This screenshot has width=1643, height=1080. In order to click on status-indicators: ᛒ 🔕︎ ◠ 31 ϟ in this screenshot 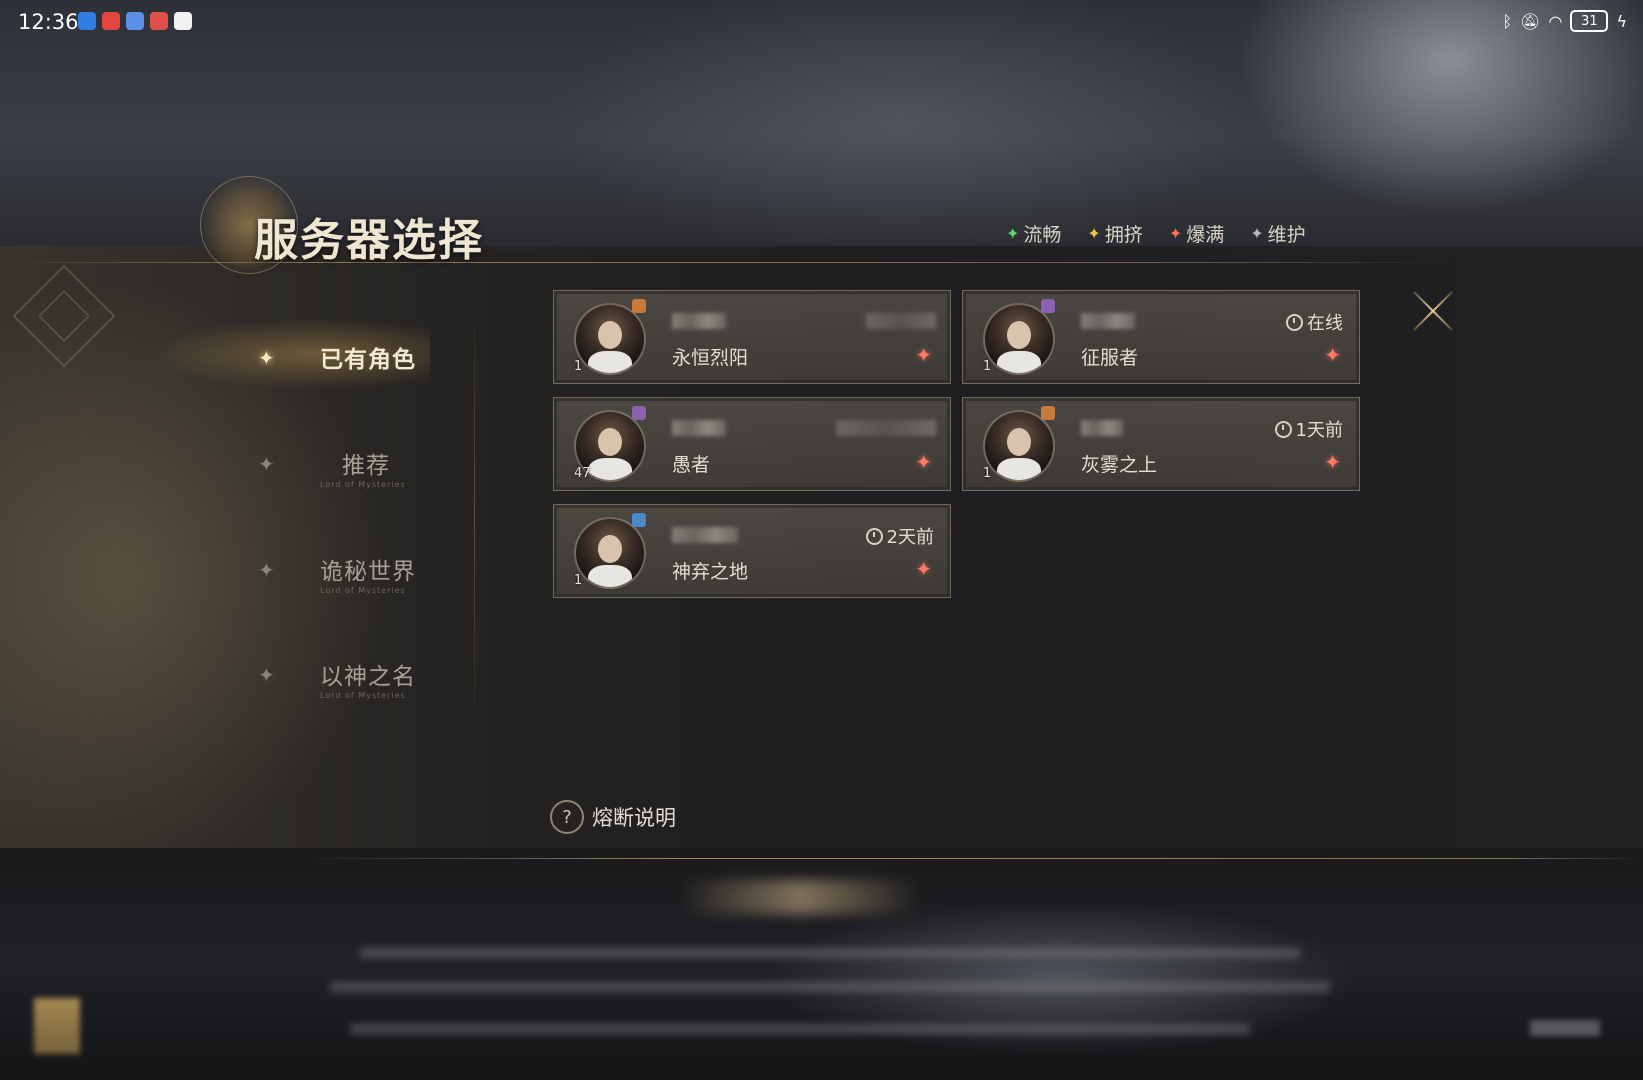, I will do `click(1565, 21)`.